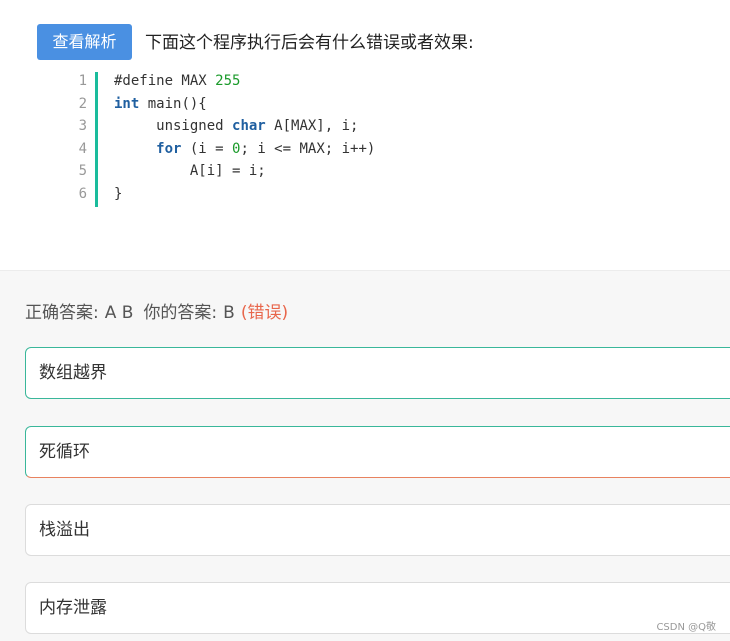  What do you see at coordinates (118, 193) in the screenshot?
I see `code-text: }` at bounding box center [118, 193].